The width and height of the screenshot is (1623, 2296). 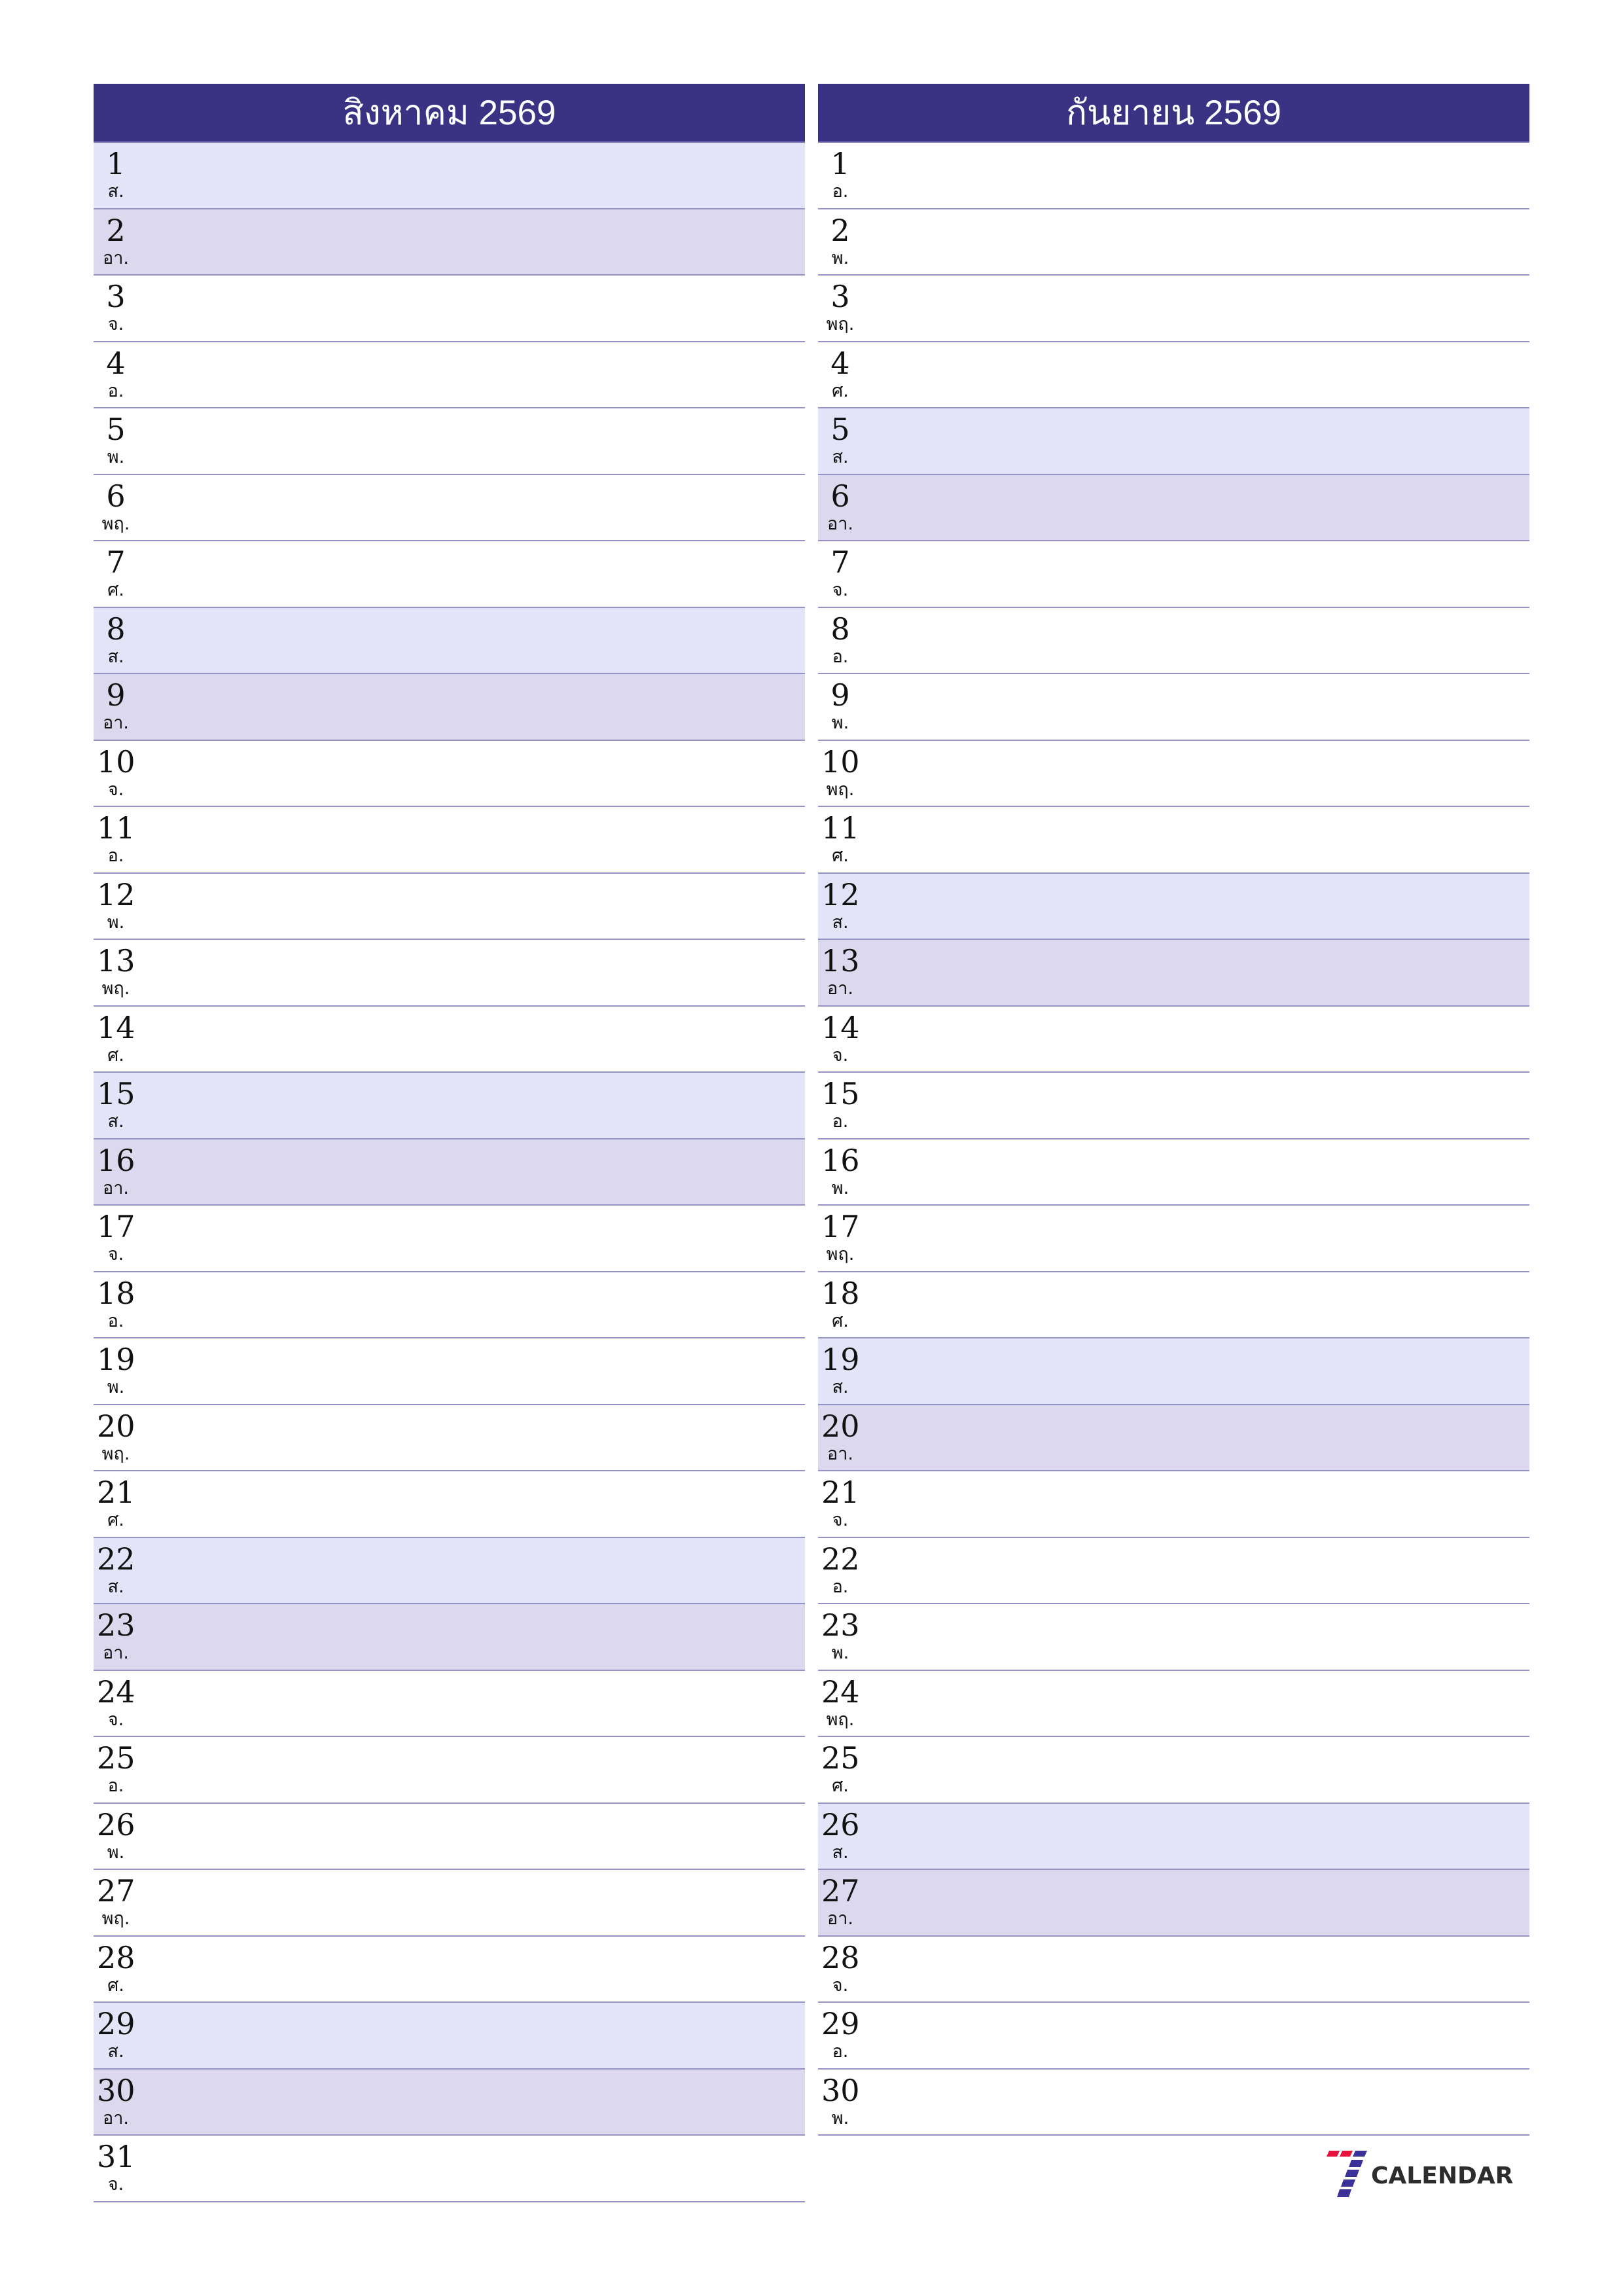 What do you see at coordinates (1173, 906) in the screenshot?
I see `day-row: 12 ส.` at bounding box center [1173, 906].